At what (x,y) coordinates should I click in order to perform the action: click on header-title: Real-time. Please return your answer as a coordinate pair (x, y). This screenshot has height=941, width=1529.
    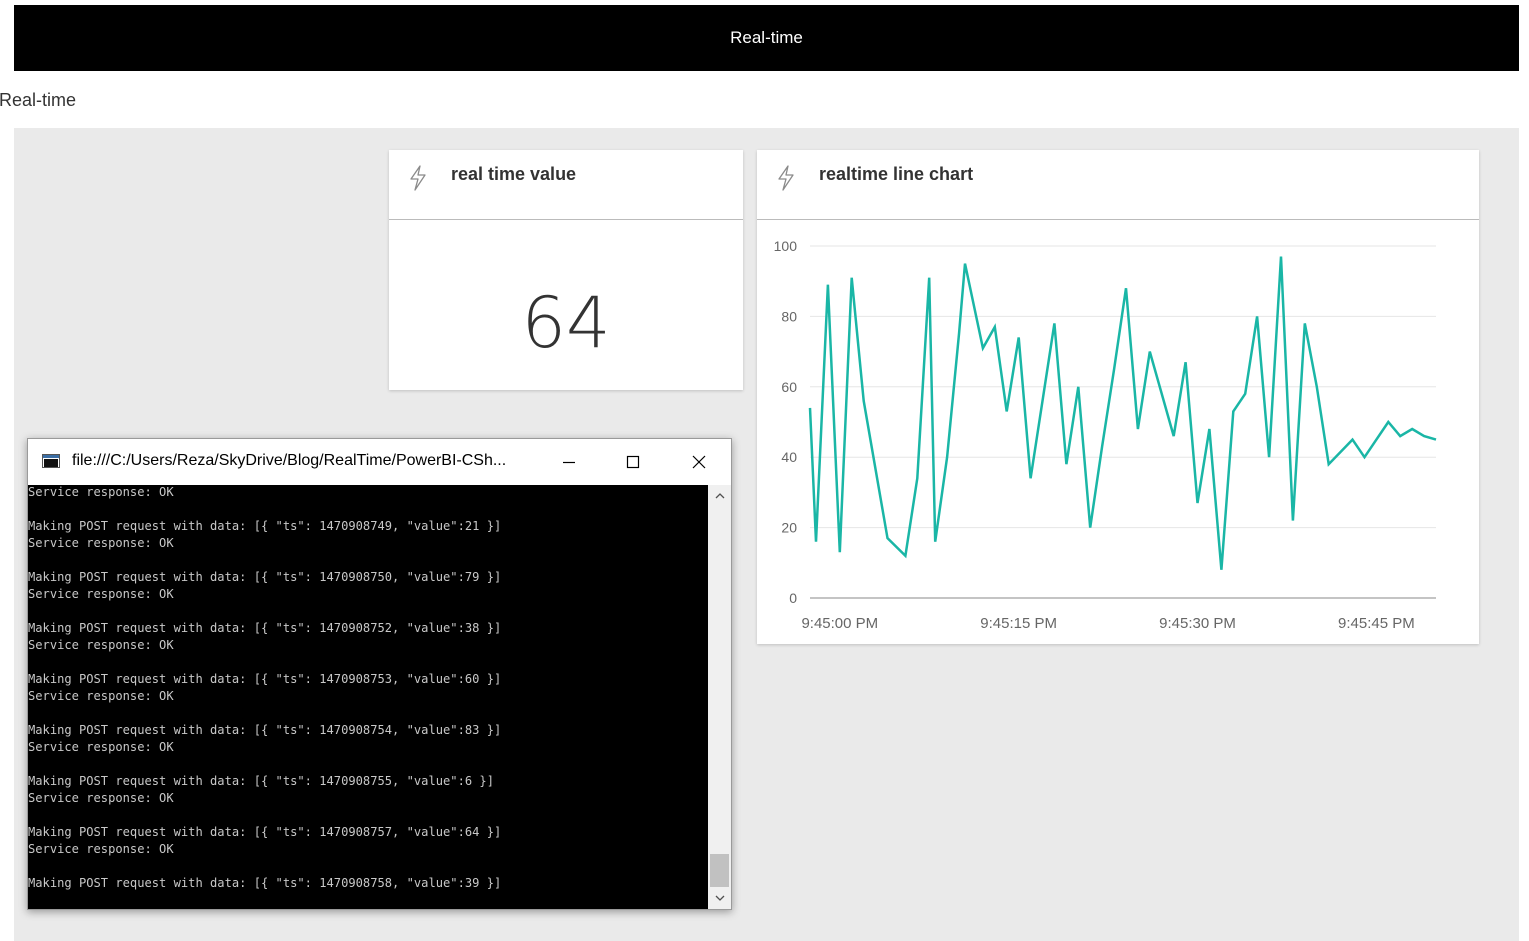
    Looking at the image, I should click on (766, 37).